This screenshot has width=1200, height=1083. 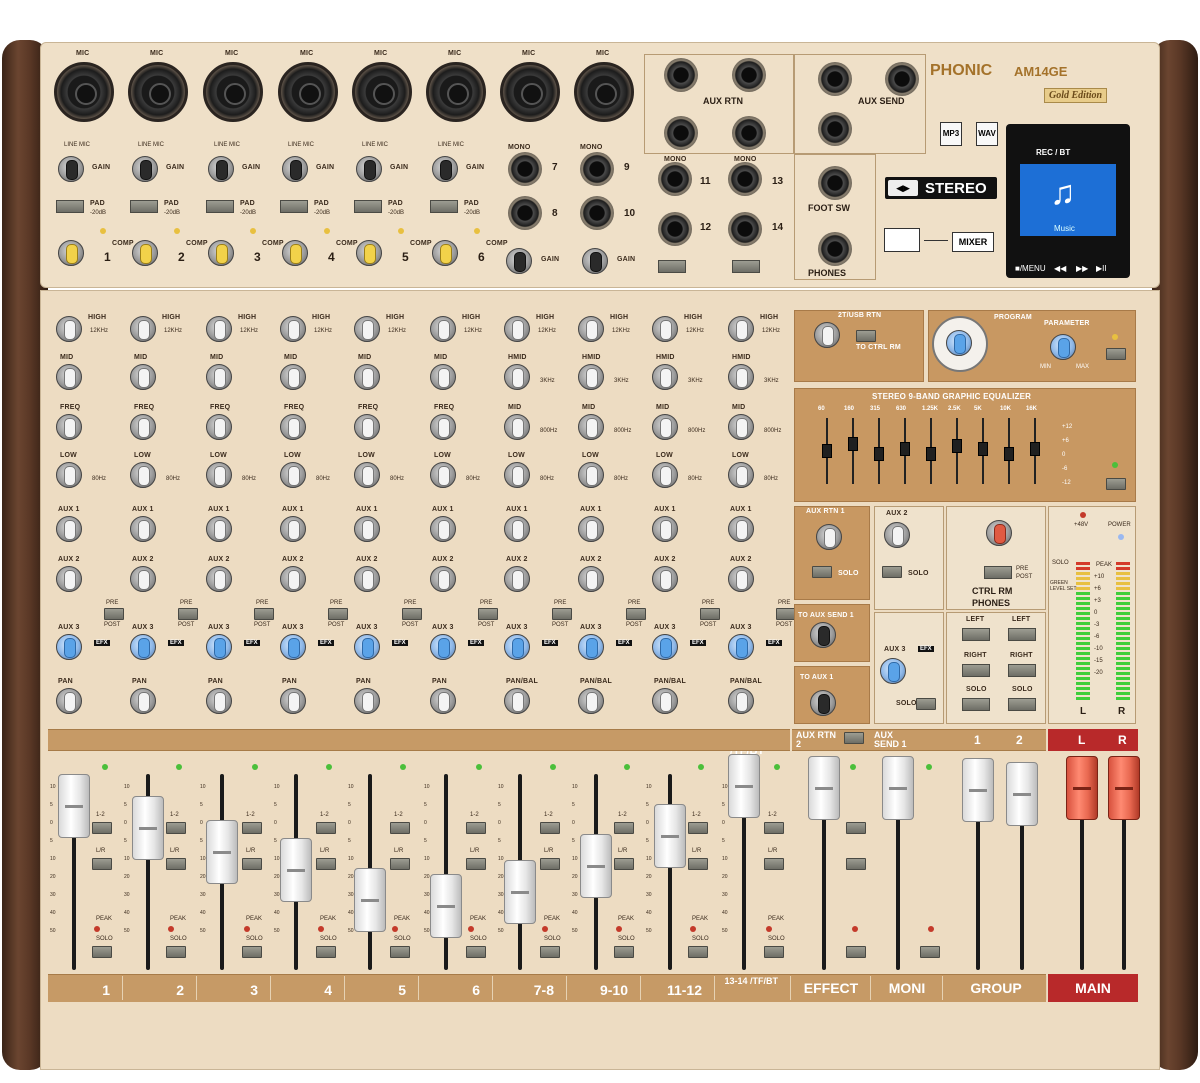 I want to click on ctrl-rm-pre-post-button, so click(x=998, y=572).